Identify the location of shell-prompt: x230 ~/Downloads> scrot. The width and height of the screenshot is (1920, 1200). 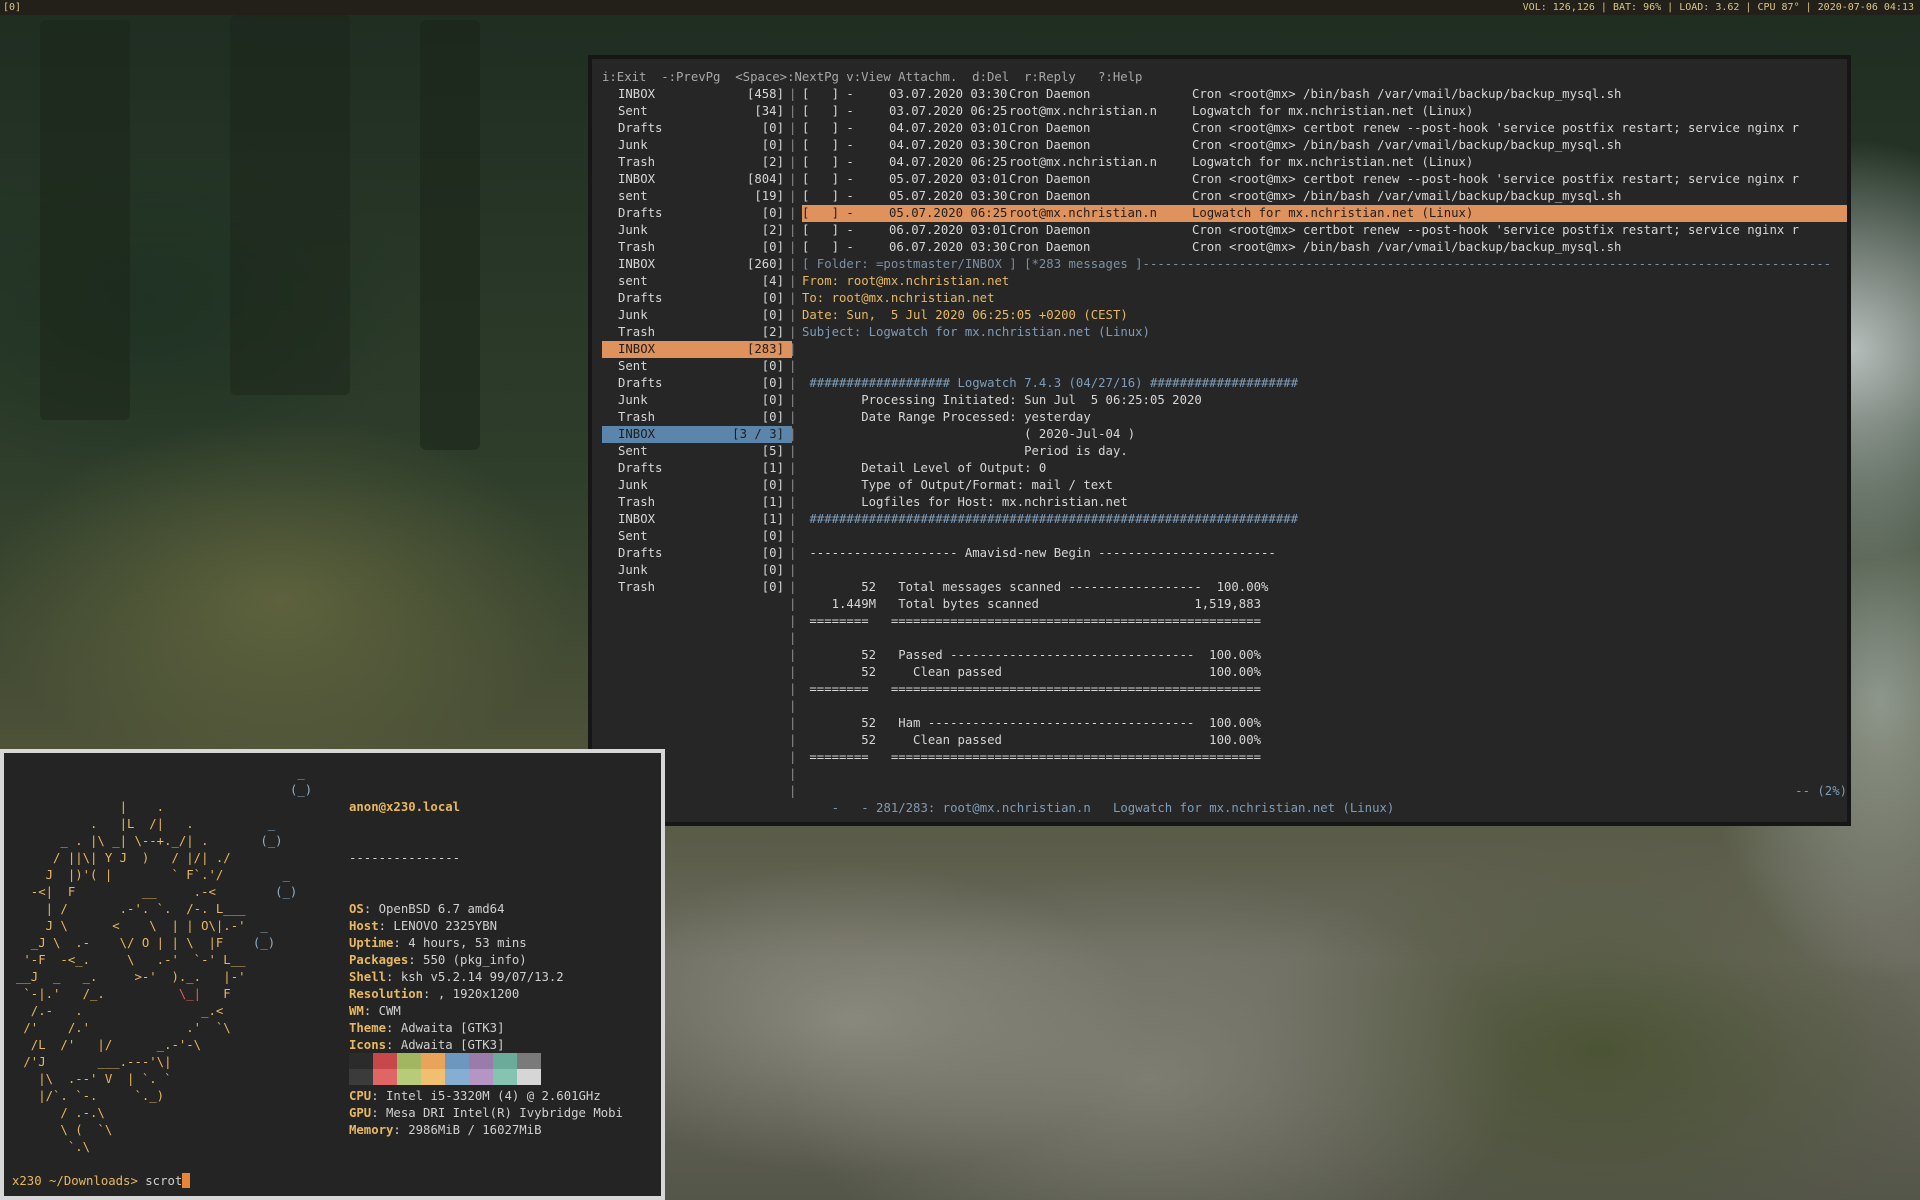
(101, 1181).